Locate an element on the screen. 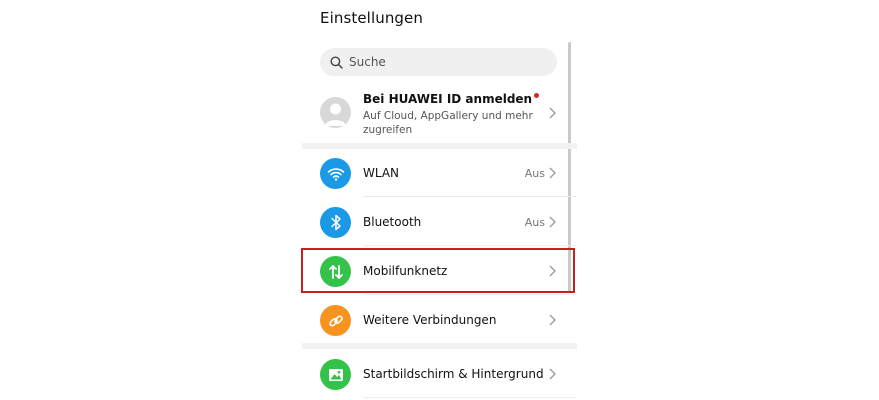 The width and height of the screenshot is (879, 400). mobile-data-icon is located at coordinates (335, 271).